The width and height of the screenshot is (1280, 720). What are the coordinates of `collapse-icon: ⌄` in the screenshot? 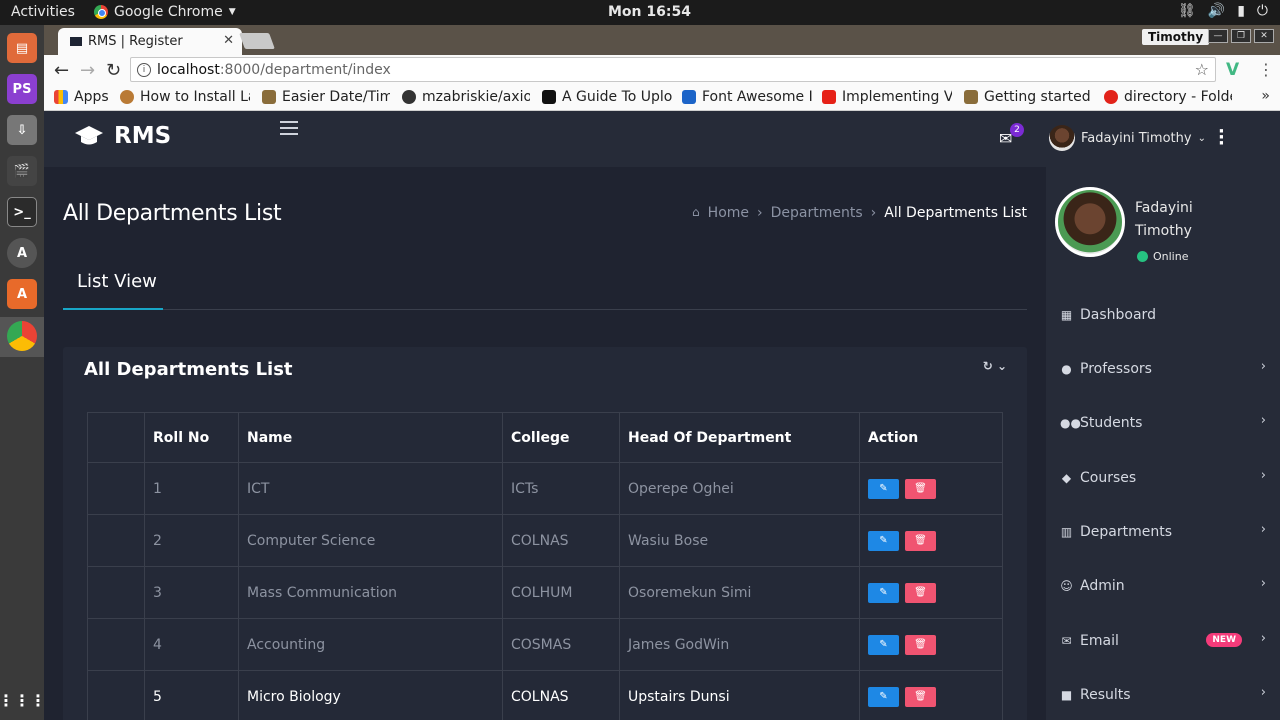 It's located at (1002, 366).